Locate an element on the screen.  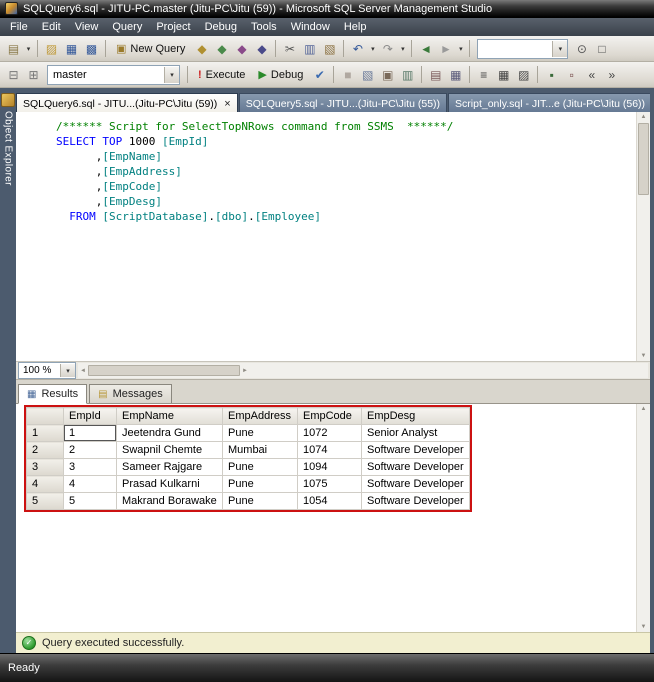
analysis-services-xmla-query-icon: ◆ is located at coordinates (261, 48).